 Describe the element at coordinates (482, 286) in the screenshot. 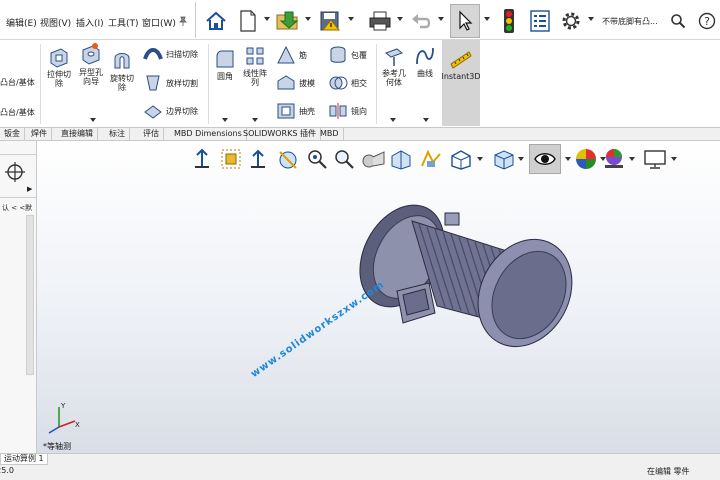

I see `motor-model` at that location.